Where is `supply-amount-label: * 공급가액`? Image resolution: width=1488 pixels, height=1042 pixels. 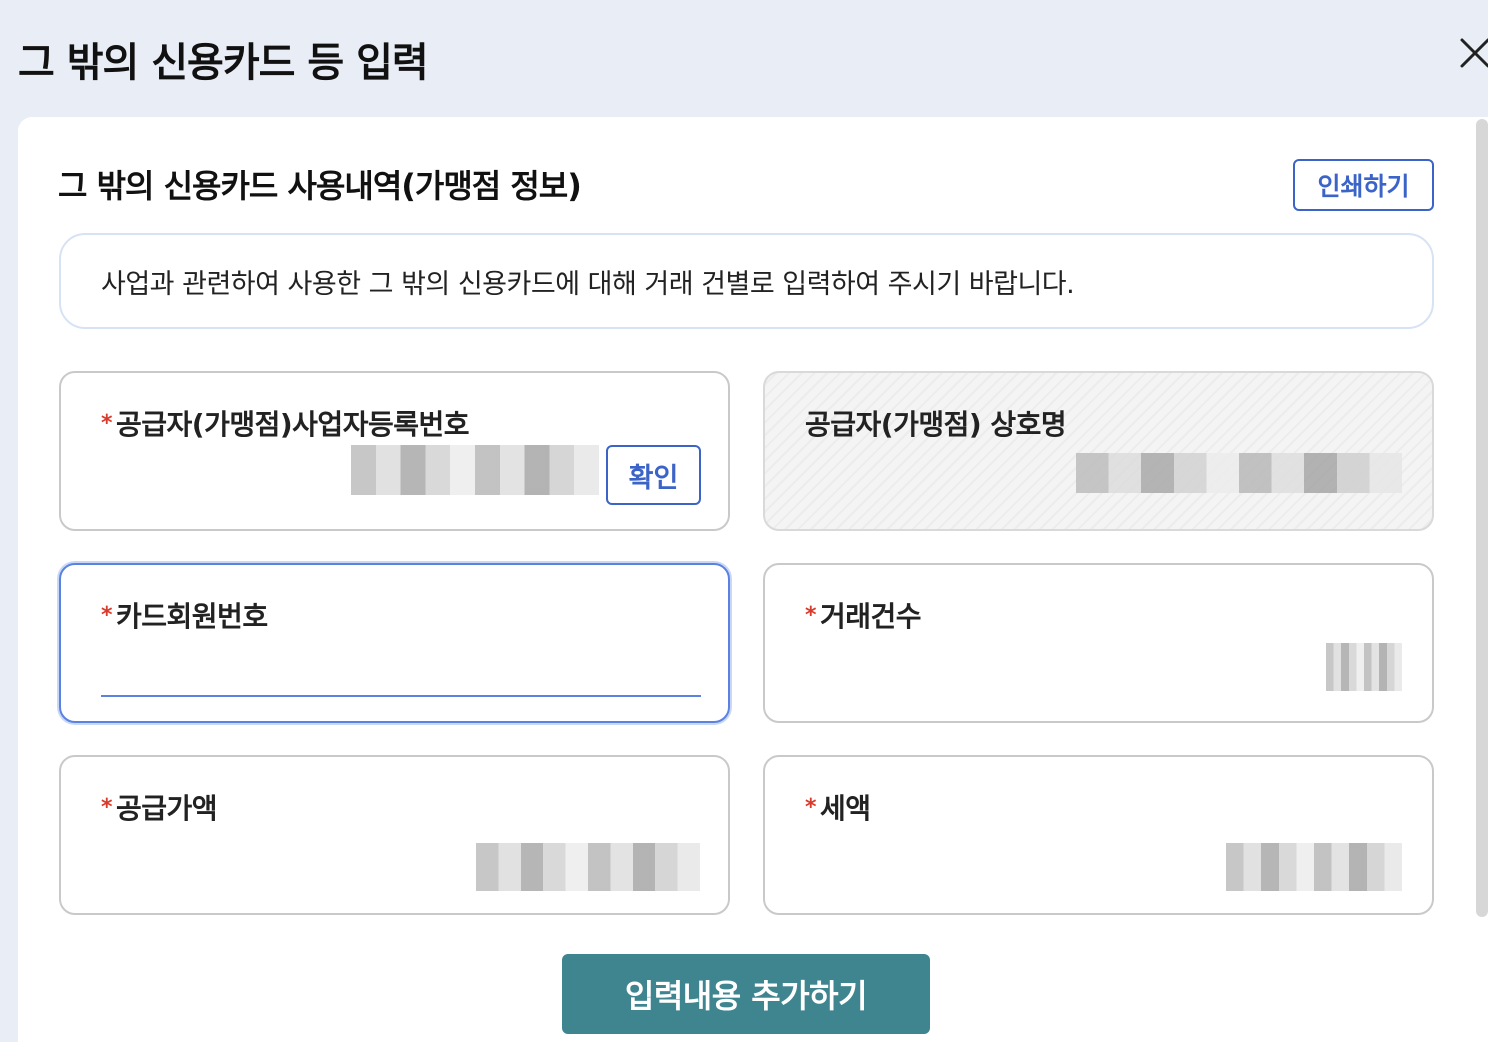
supply-amount-label: * 공급가액 is located at coordinates (159, 808).